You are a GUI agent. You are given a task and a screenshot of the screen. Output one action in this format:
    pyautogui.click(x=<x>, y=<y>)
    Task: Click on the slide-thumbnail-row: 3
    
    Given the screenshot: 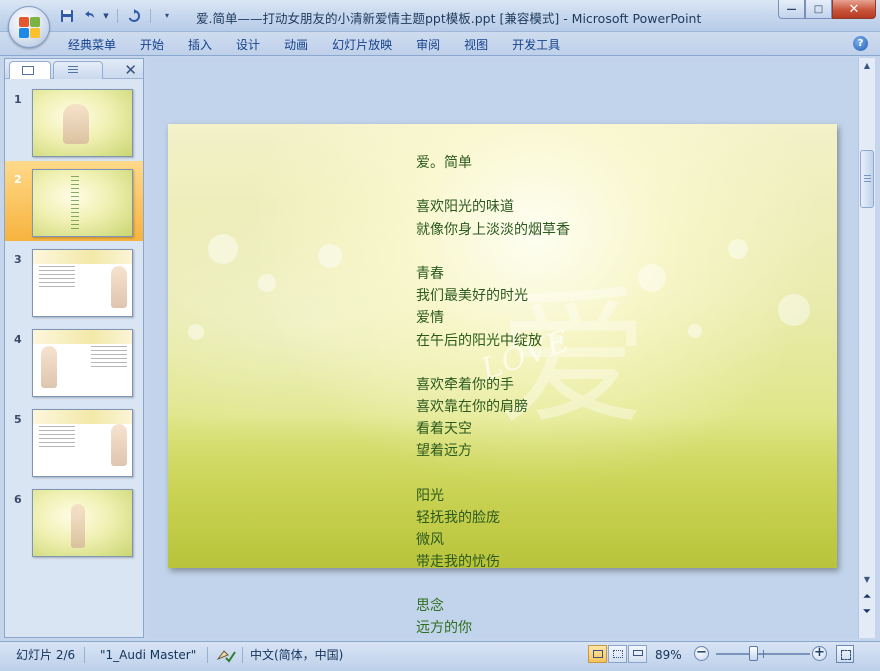 What is the action you would take?
    pyautogui.click(x=74, y=281)
    